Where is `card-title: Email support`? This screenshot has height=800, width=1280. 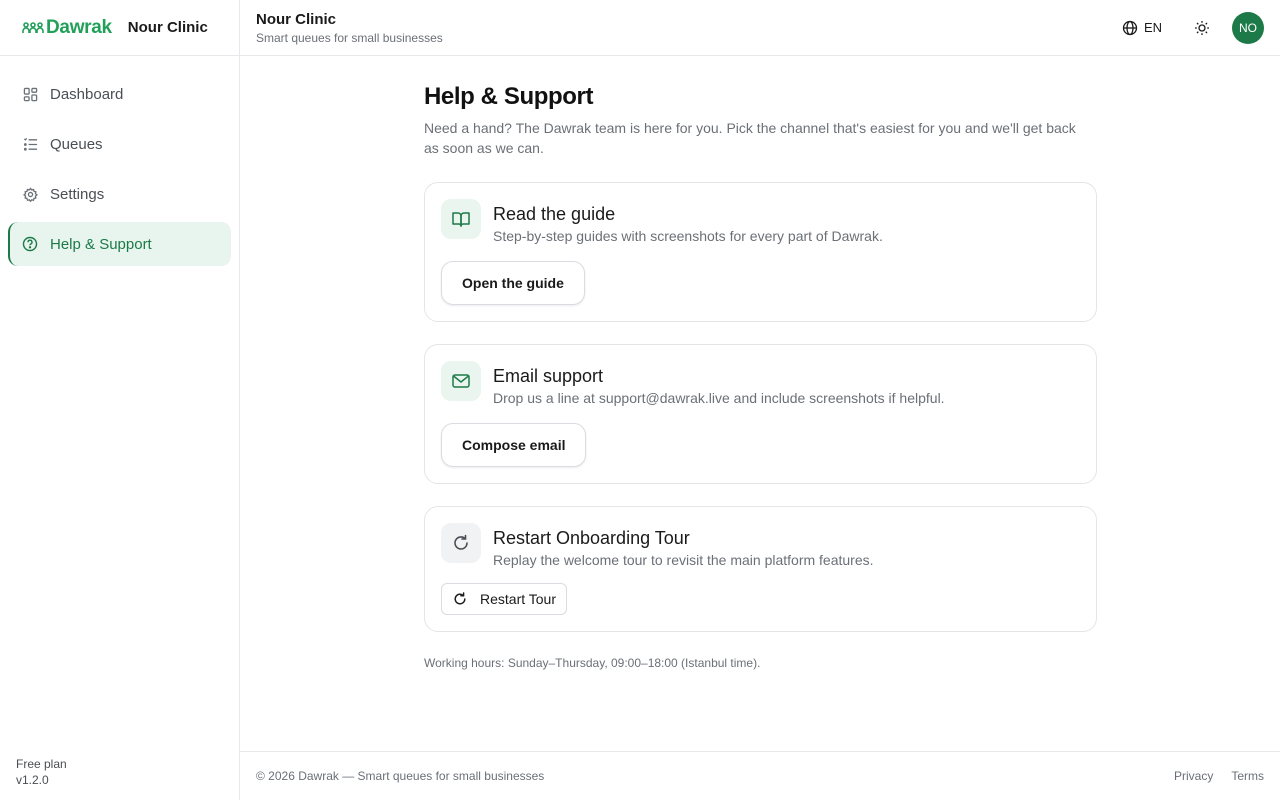 card-title: Email support is located at coordinates (548, 376).